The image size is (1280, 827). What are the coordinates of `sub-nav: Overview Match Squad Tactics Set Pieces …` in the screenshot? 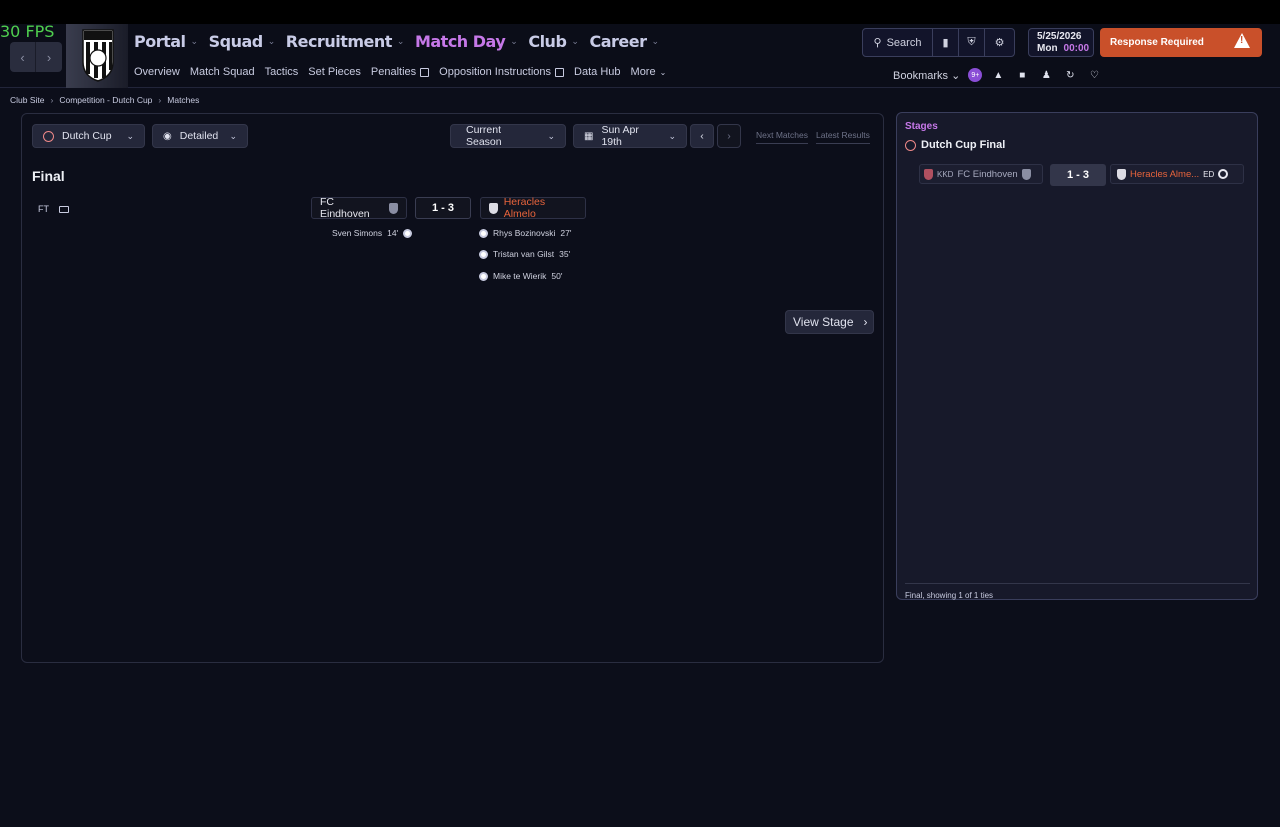 It's located at (400, 72).